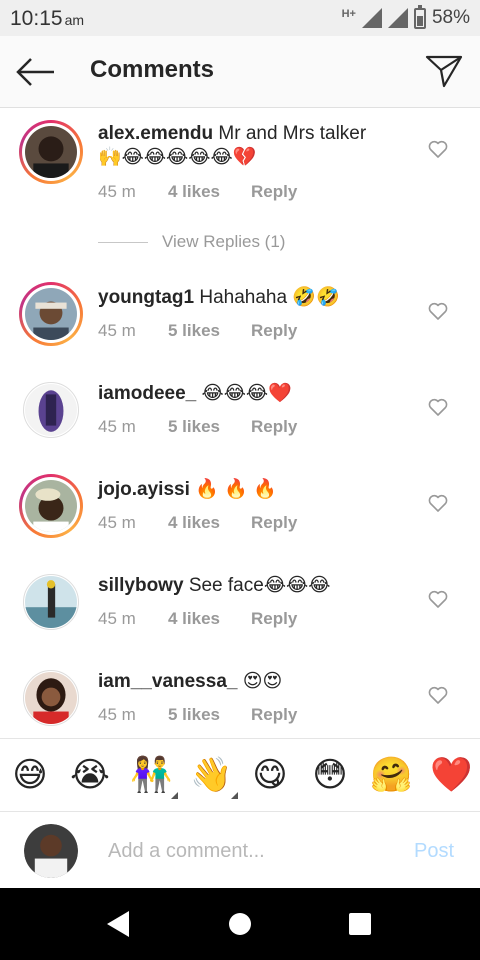 This screenshot has width=480, height=960. Describe the element at coordinates (444, 71) in the screenshot. I see `send-icon` at that location.